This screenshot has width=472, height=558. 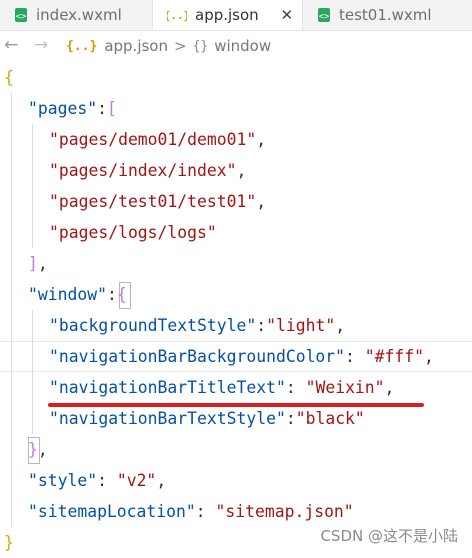 What do you see at coordinates (41, 45) in the screenshot?
I see `forward-arrow-icon: →` at bounding box center [41, 45].